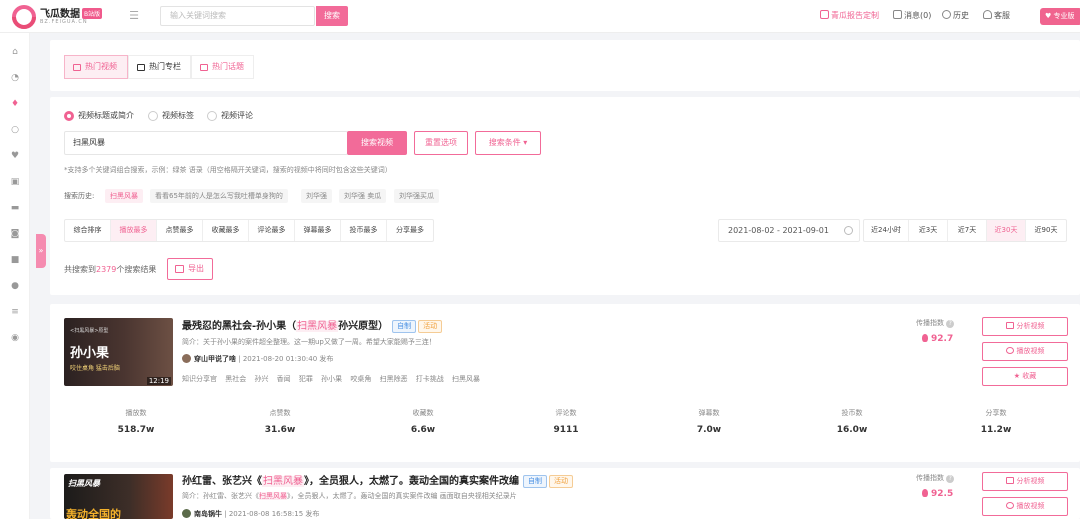 The height and width of the screenshot is (519, 1080). Describe the element at coordinates (204, 67) in the screenshot. I see `topic-icon` at that location.